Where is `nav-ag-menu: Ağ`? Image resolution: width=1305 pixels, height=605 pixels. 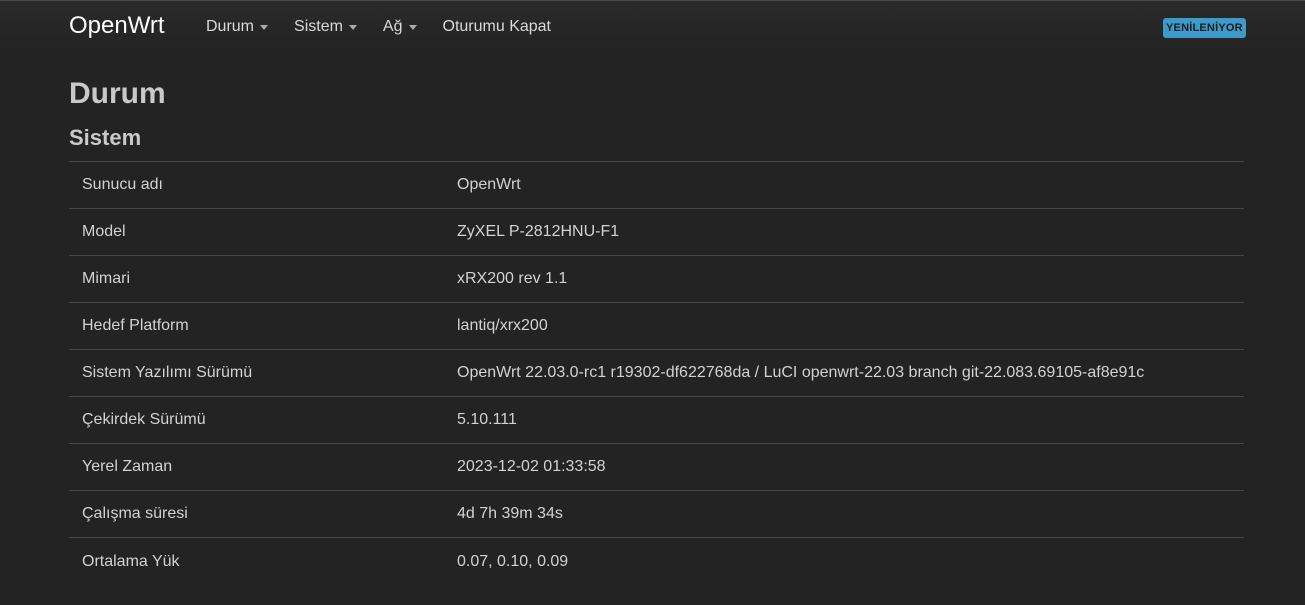
nav-ag-menu: Ağ is located at coordinates (400, 27).